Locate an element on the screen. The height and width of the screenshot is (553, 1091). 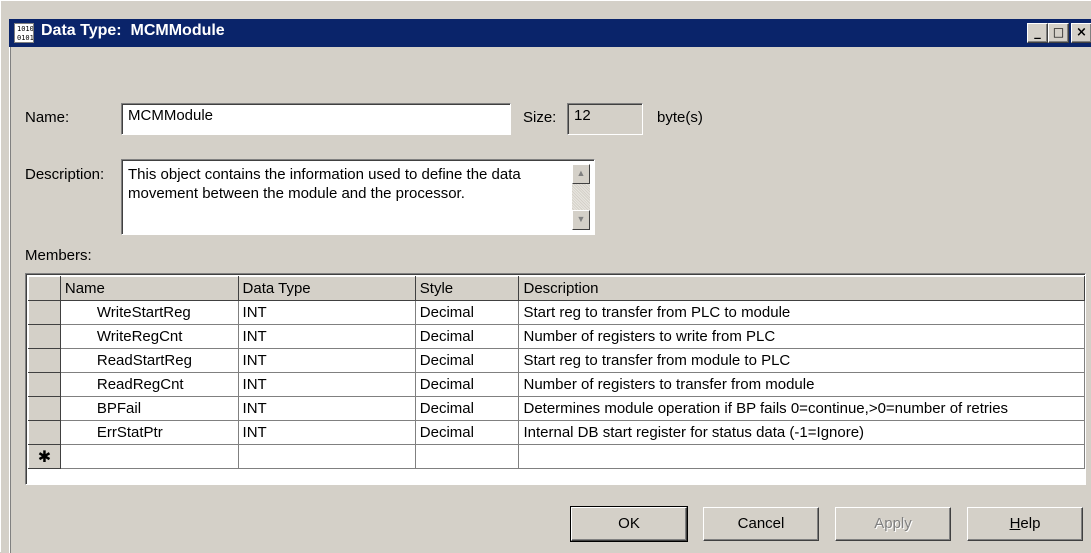
ok-button: OK is located at coordinates (629, 524).